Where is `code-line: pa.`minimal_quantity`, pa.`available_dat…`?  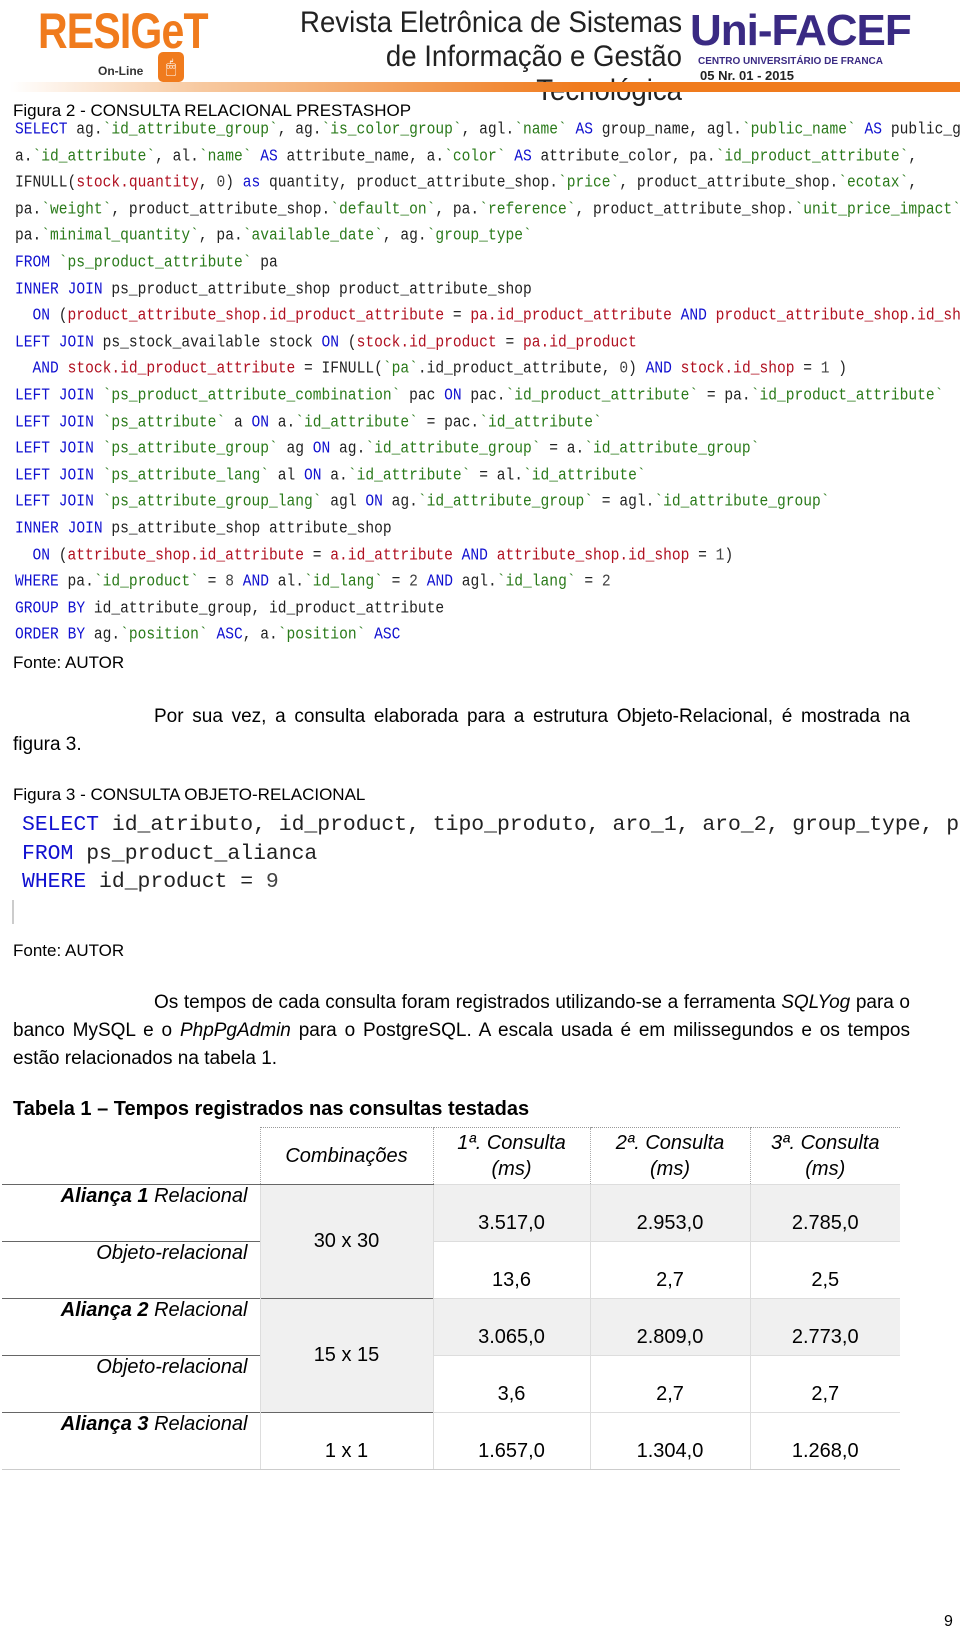
code-line: pa.`minimal_quantity`, pa.`available_dat… is located at coordinates (273, 236).